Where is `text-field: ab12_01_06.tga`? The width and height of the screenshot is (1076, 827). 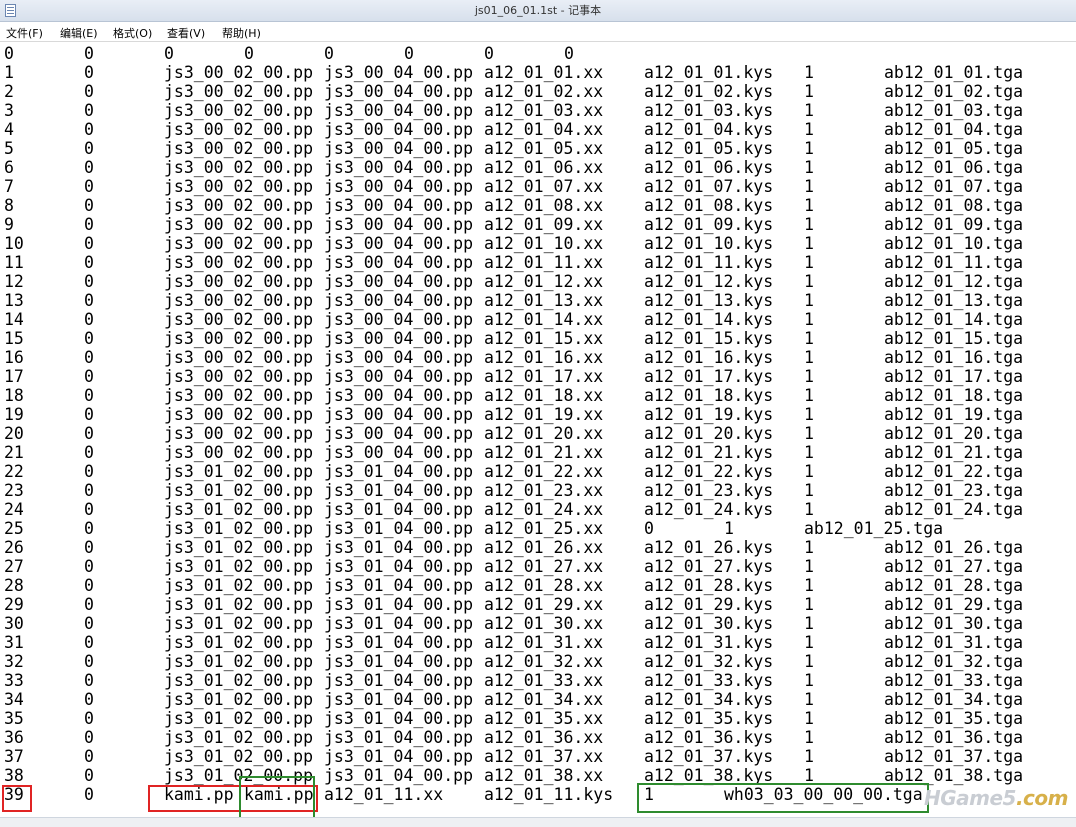 text-field: ab12_01_06.tga is located at coordinates (954, 167).